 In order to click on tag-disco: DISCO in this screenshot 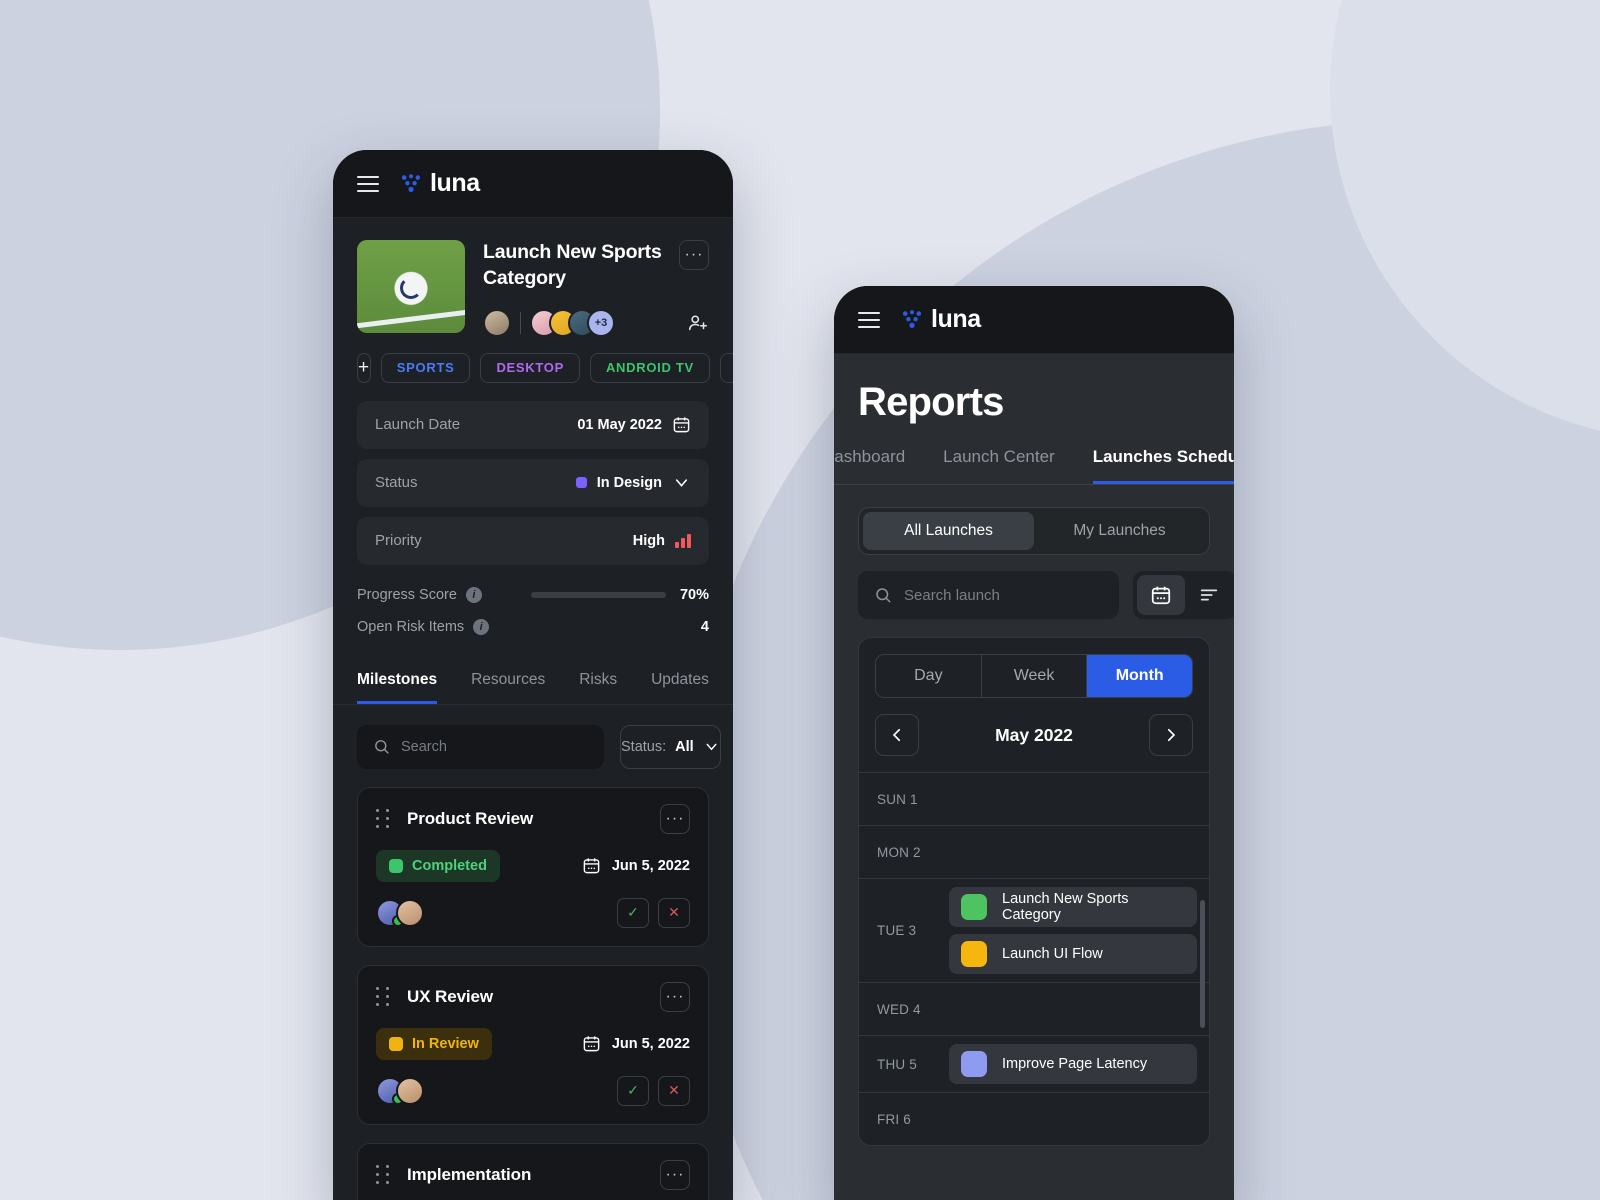, I will do `click(726, 367)`.